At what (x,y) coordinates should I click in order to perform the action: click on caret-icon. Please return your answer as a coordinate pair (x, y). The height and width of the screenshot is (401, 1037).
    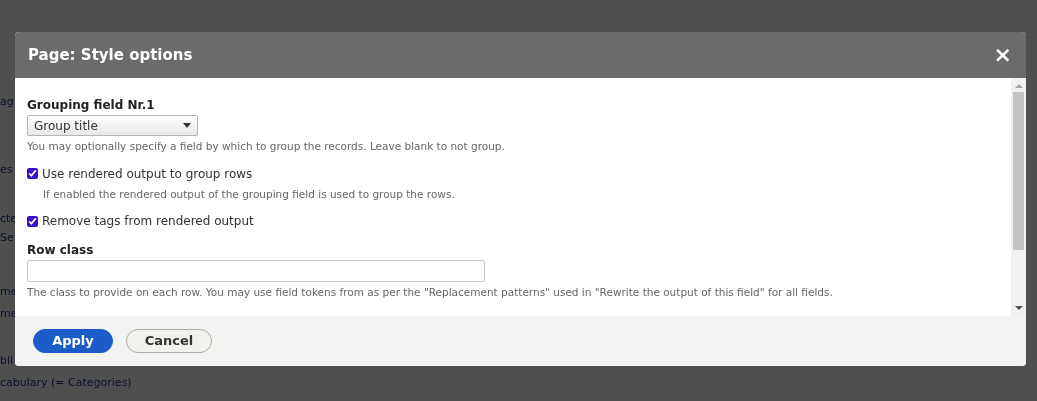
    Looking at the image, I should click on (187, 125).